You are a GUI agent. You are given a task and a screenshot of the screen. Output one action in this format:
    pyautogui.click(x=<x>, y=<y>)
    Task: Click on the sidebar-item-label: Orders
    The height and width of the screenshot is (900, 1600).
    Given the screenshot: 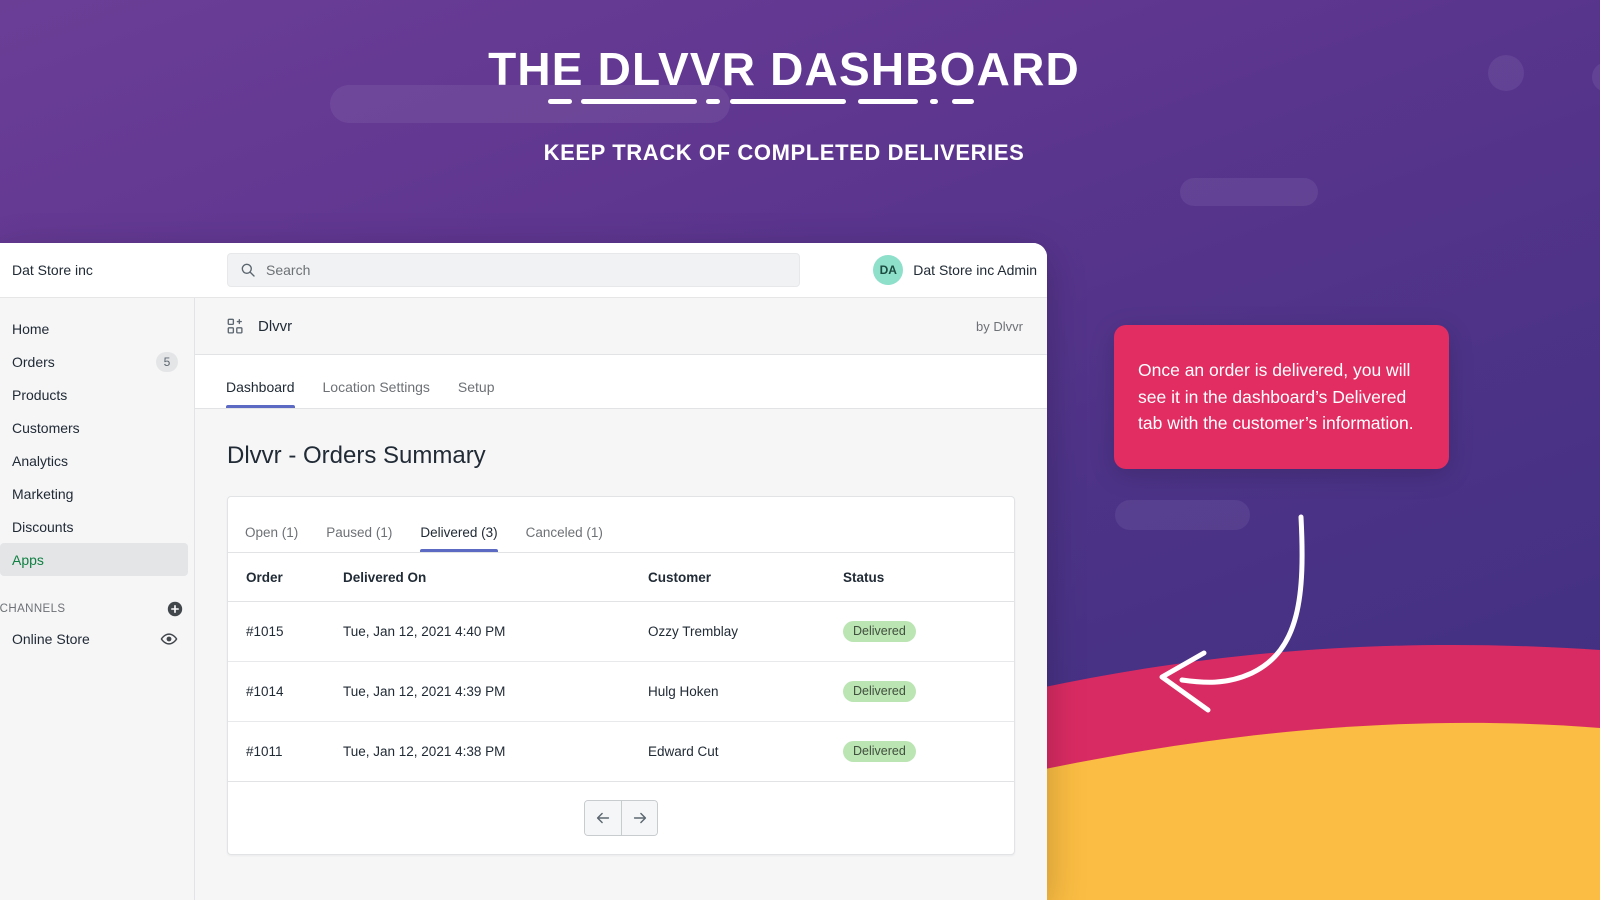 What is the action you would take?
    pyautogui.click(x=33, y=361)
    